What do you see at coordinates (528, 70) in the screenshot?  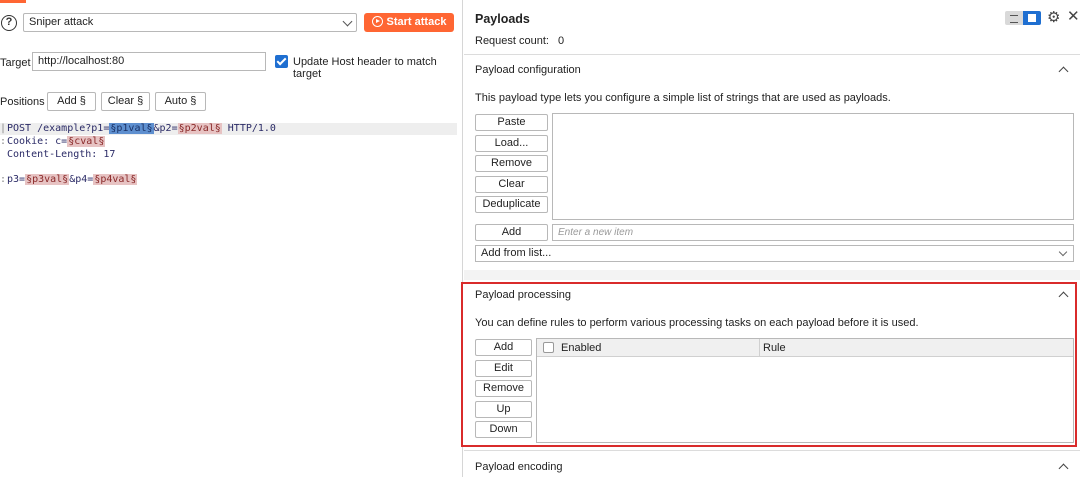 I see `payload-configuration-title: Payload configuration` at bounding box center [528, 70].